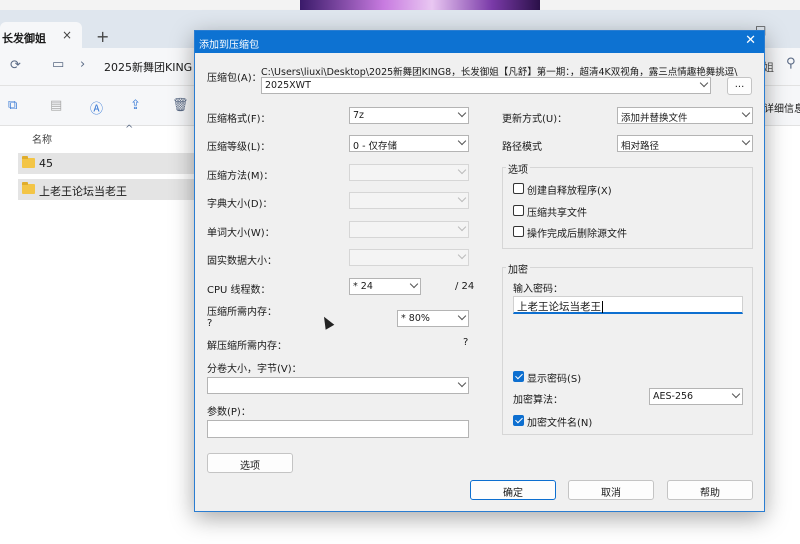 This screenshot has width=800, height=544. I want to click on chevron-right-icon: ›, so click(83, 64).